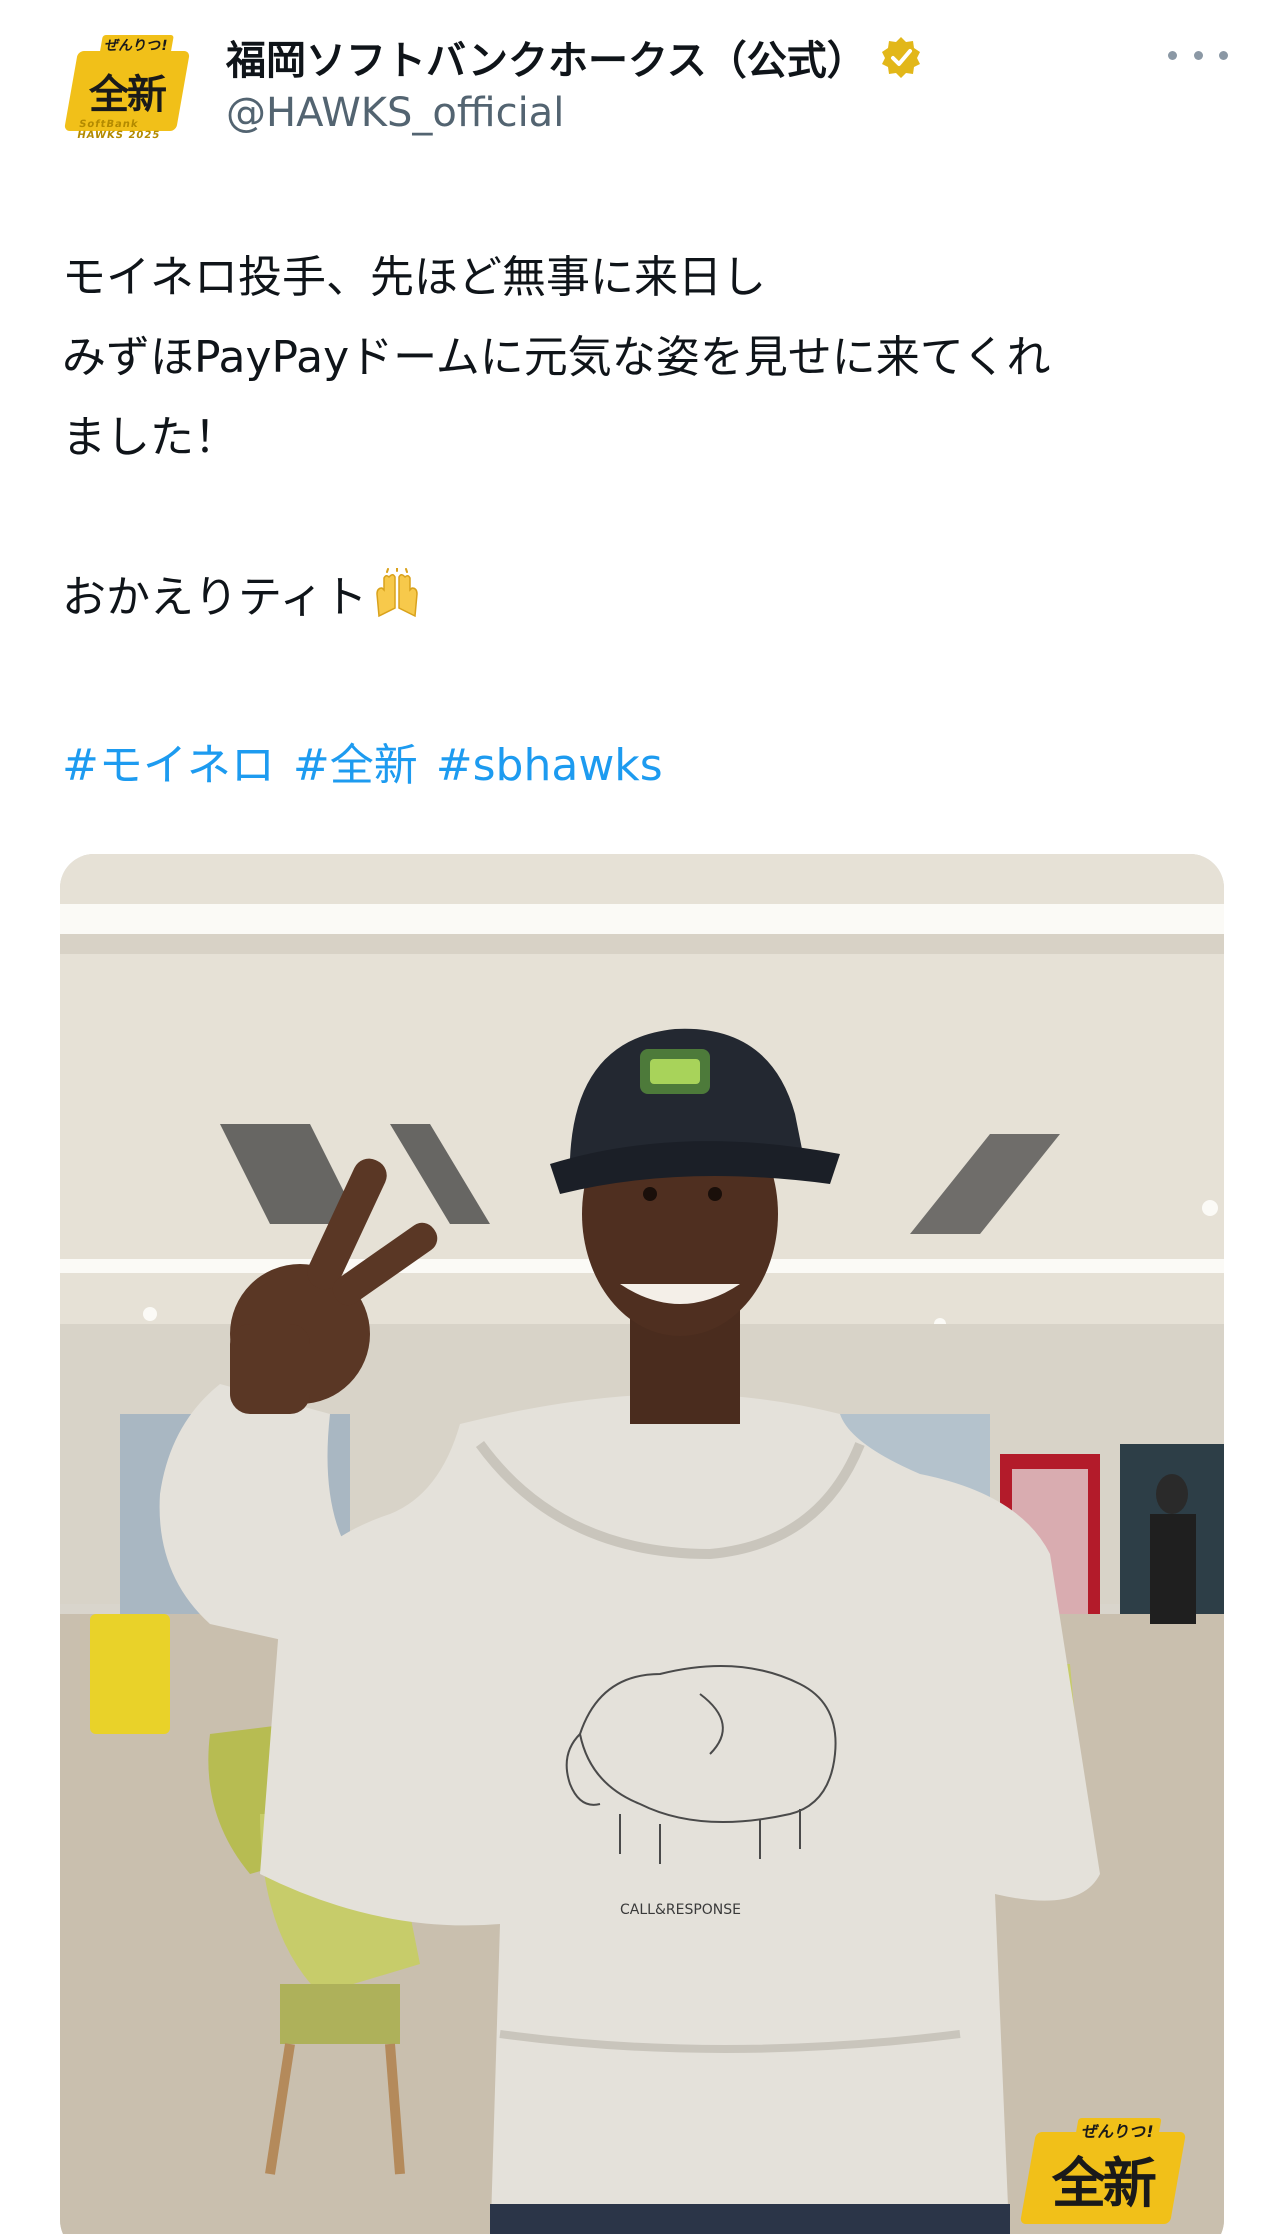  Describe the element at coordinates (397, 606) in the screenshot. I see `raising-hands-icon` at that location.